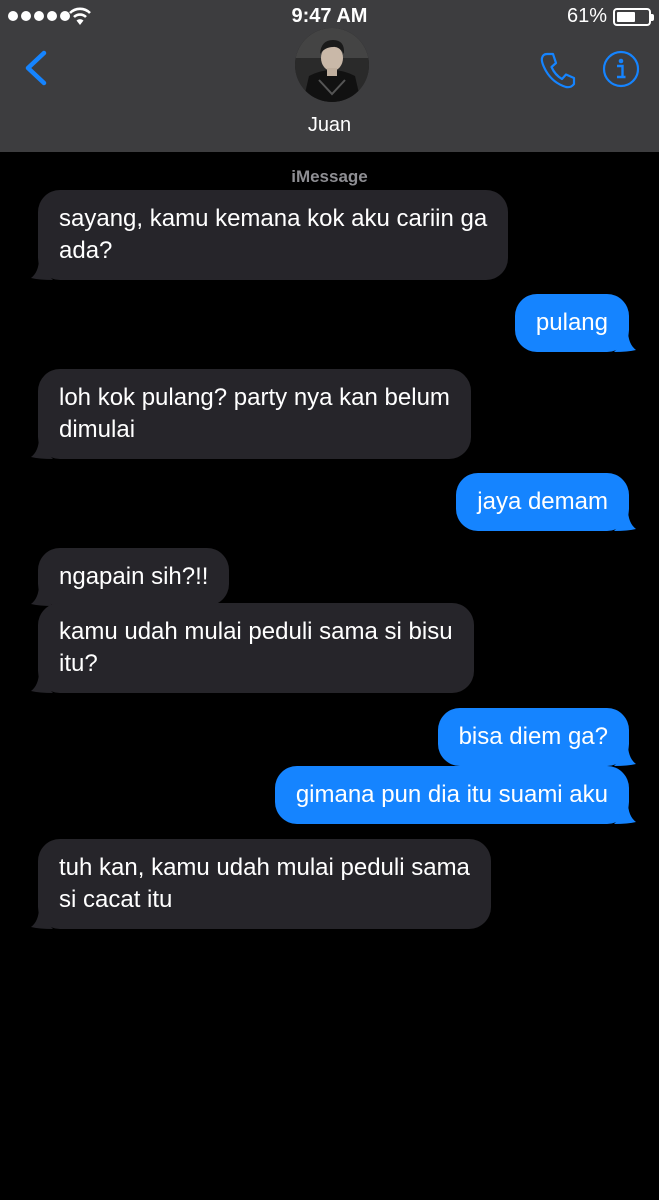 Image resolution: width=659 pixels, height=1200 pixels. I want to click on outgoing-message-bubble: bisa diem ga?, so click(536, 737).